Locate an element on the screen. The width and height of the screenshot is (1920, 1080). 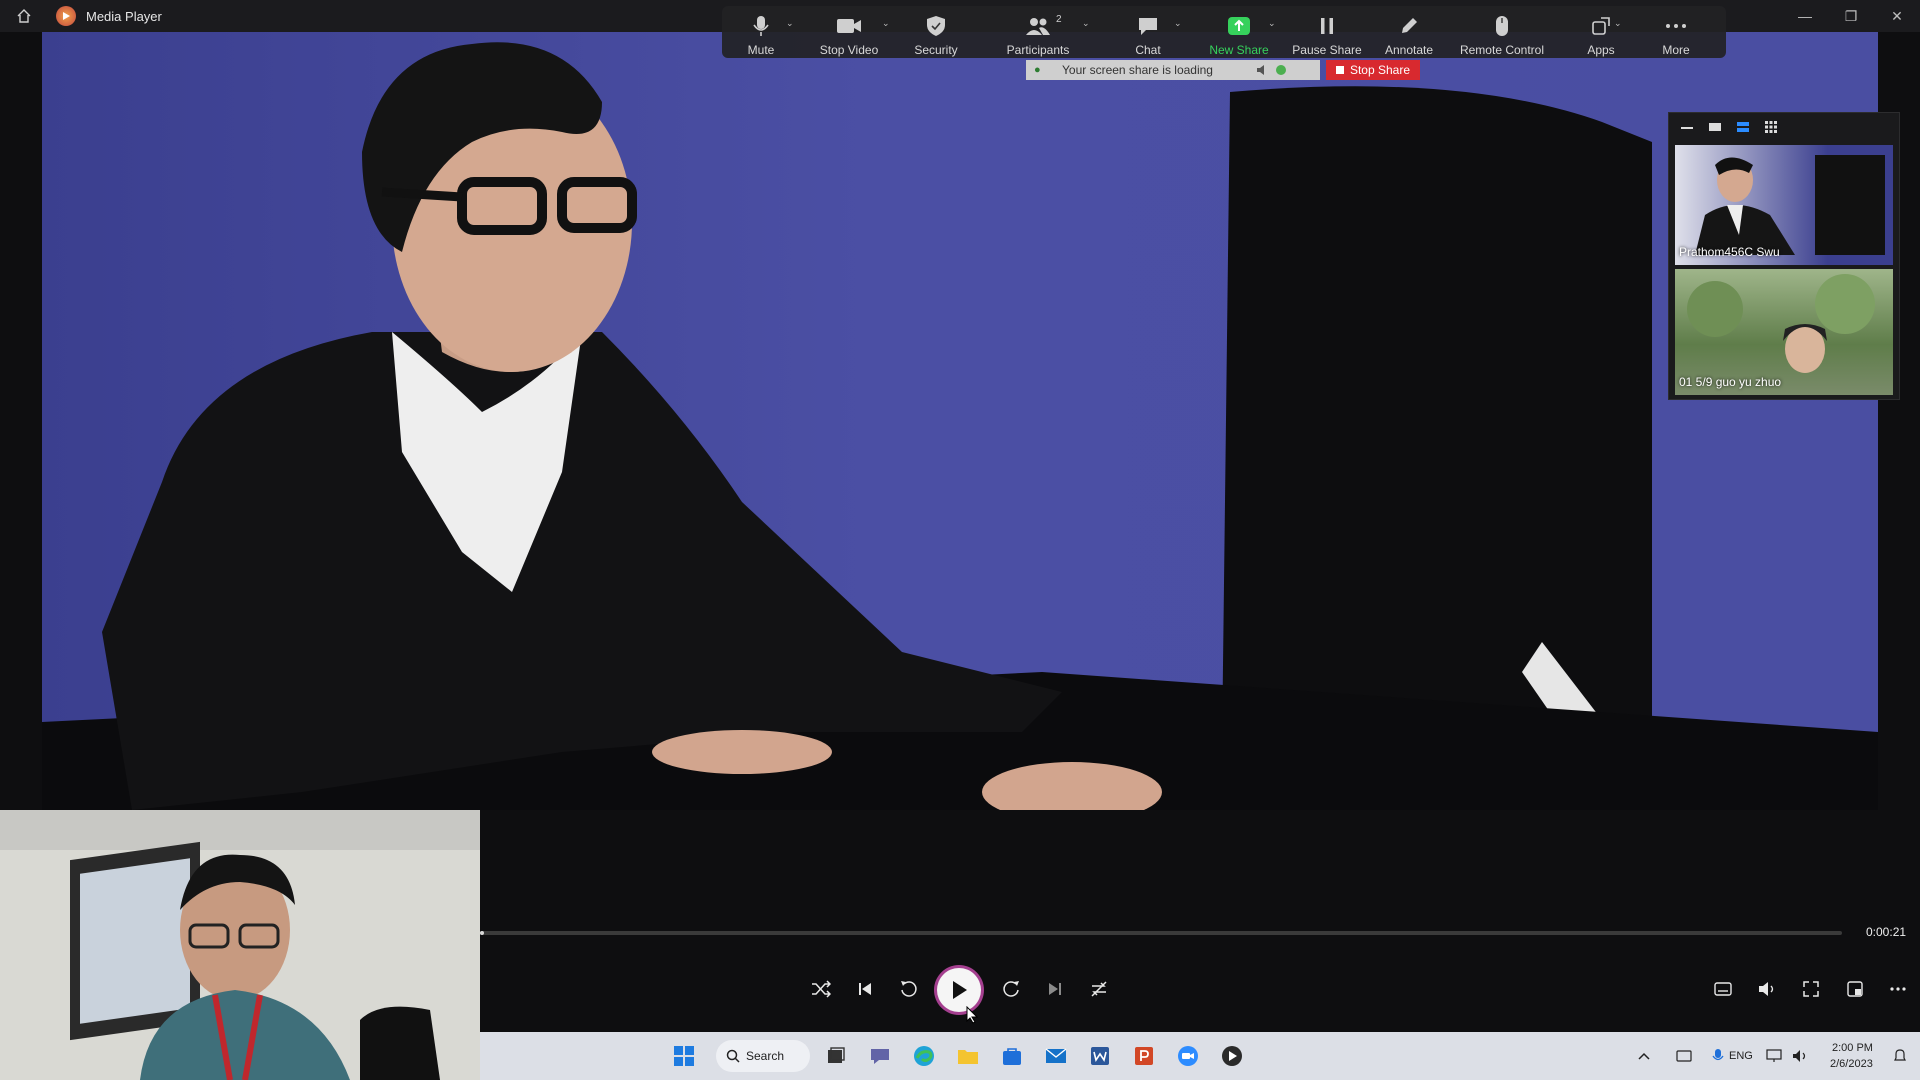
show-hidden-icons-button is located at coordinates (1644, 1056).